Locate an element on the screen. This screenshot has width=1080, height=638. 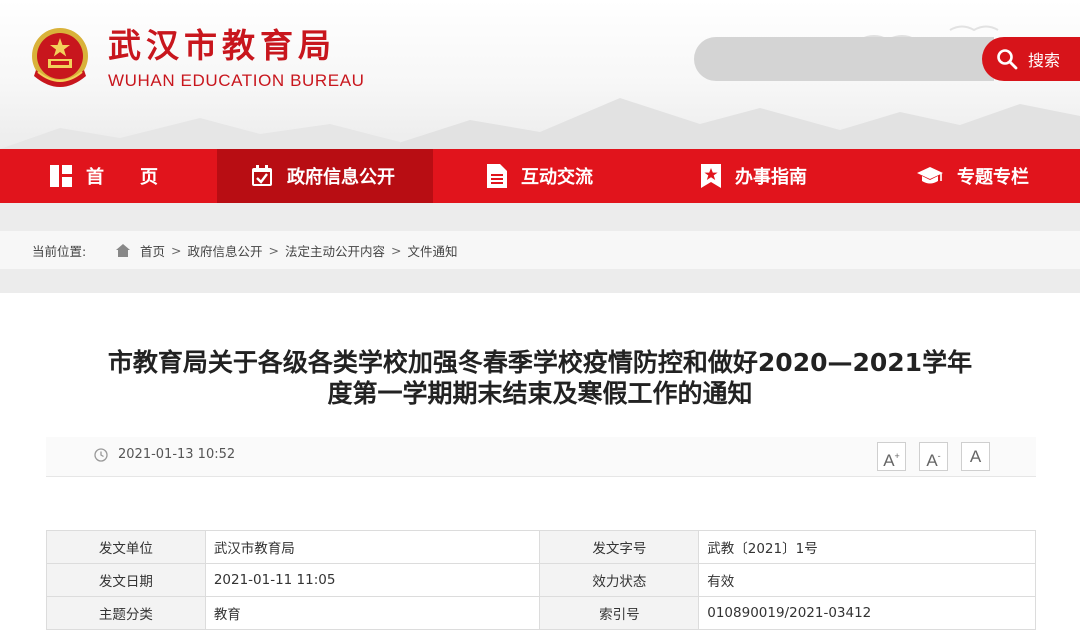
site-subtitle: WUHAN EDUCATION BUREAU is located at coordinates (236, 80).